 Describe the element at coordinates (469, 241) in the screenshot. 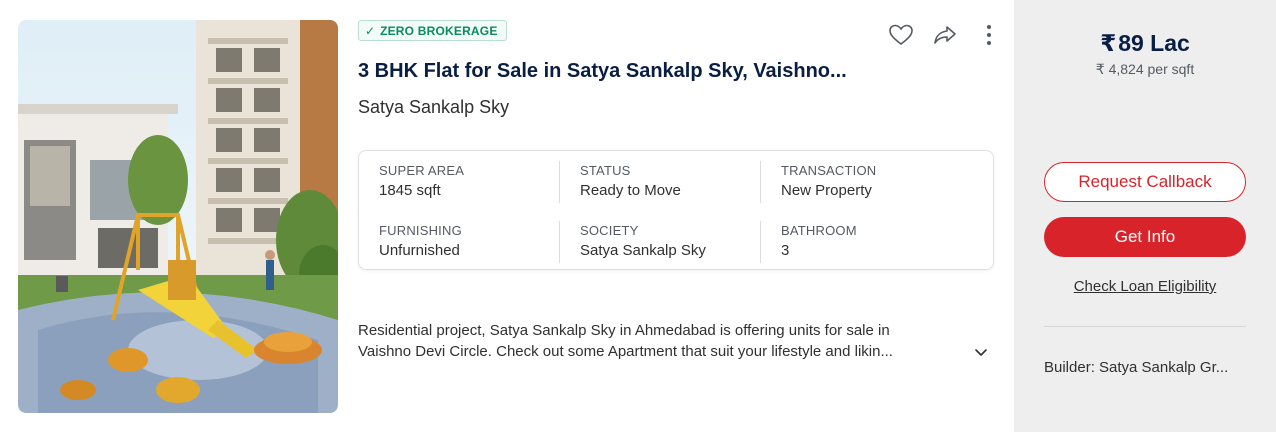

I see `summary-furnishing: FURNISHING Unfurnished` at that location.